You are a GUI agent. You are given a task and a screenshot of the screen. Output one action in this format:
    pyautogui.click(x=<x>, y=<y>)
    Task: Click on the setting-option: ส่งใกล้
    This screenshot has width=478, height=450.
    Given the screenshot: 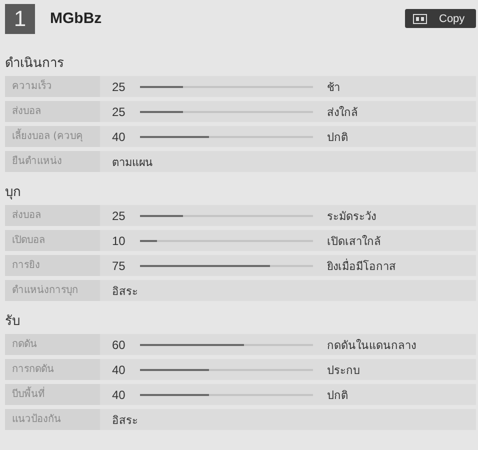 What is the action you would take?
    pyautogui.click(x=342, y=111)
    